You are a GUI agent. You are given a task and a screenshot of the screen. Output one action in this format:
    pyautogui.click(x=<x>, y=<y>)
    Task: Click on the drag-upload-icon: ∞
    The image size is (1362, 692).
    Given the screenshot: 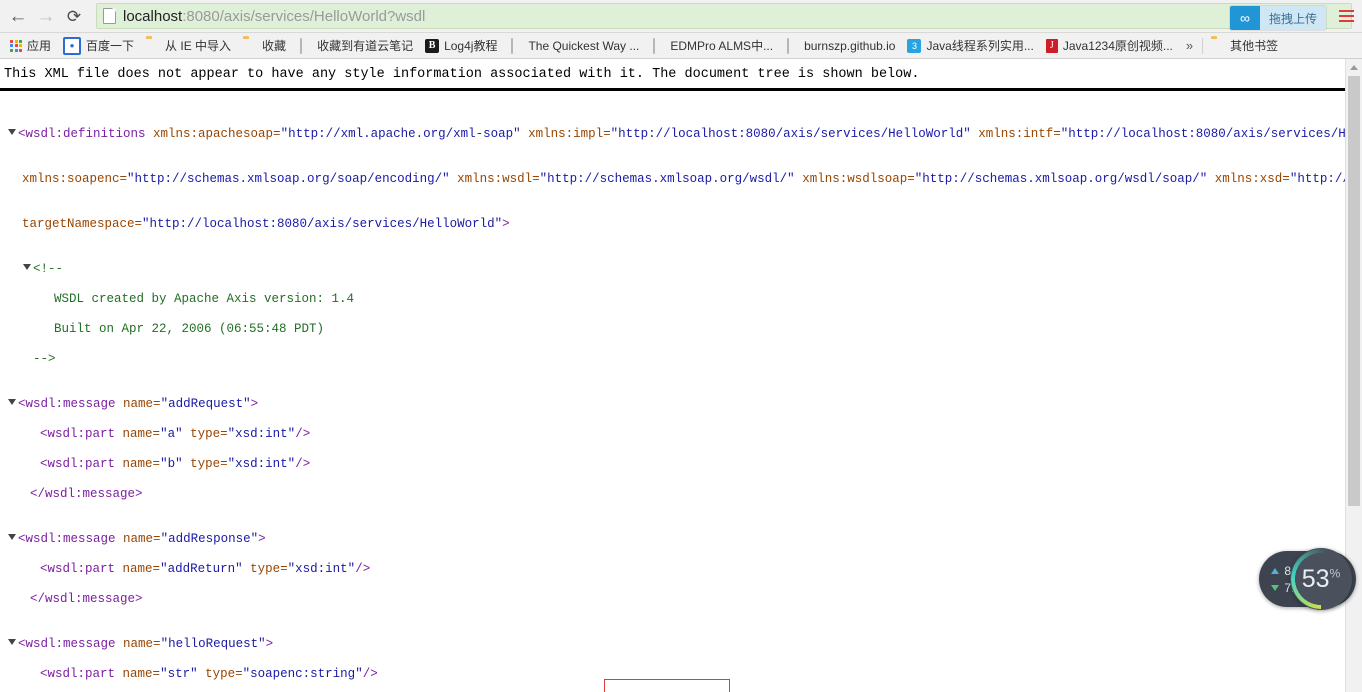 What is the action you would take?
    pyautogui.click(x=1244, y=18)
    